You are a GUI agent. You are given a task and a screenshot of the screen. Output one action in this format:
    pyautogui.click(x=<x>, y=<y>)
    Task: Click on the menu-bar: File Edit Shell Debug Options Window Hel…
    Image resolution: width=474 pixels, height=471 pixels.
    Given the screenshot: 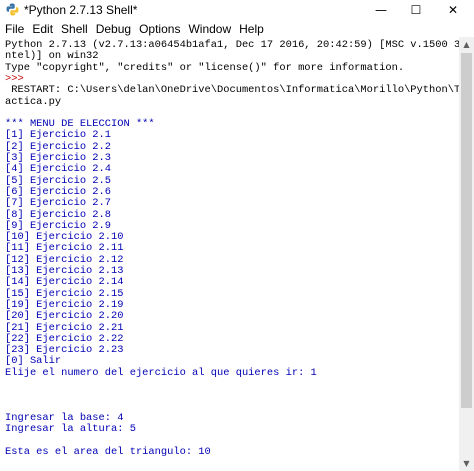 What is the action you would take?
    pyautogui.click(x=237, y=28)
    